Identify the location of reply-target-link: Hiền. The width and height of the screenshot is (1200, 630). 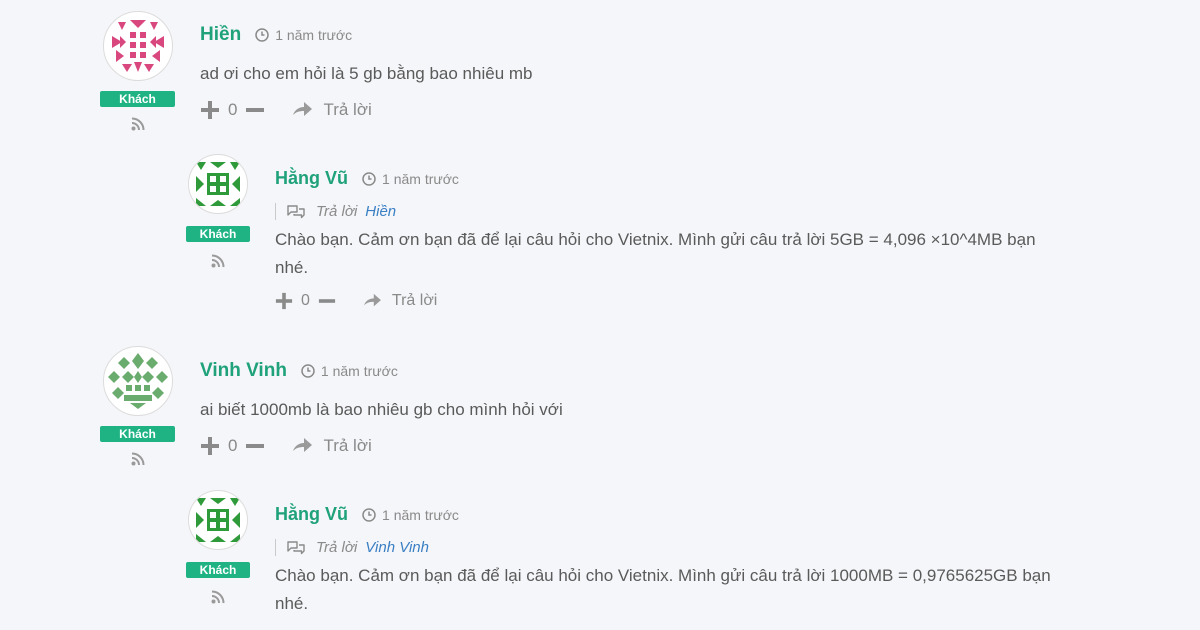
(380, 211).